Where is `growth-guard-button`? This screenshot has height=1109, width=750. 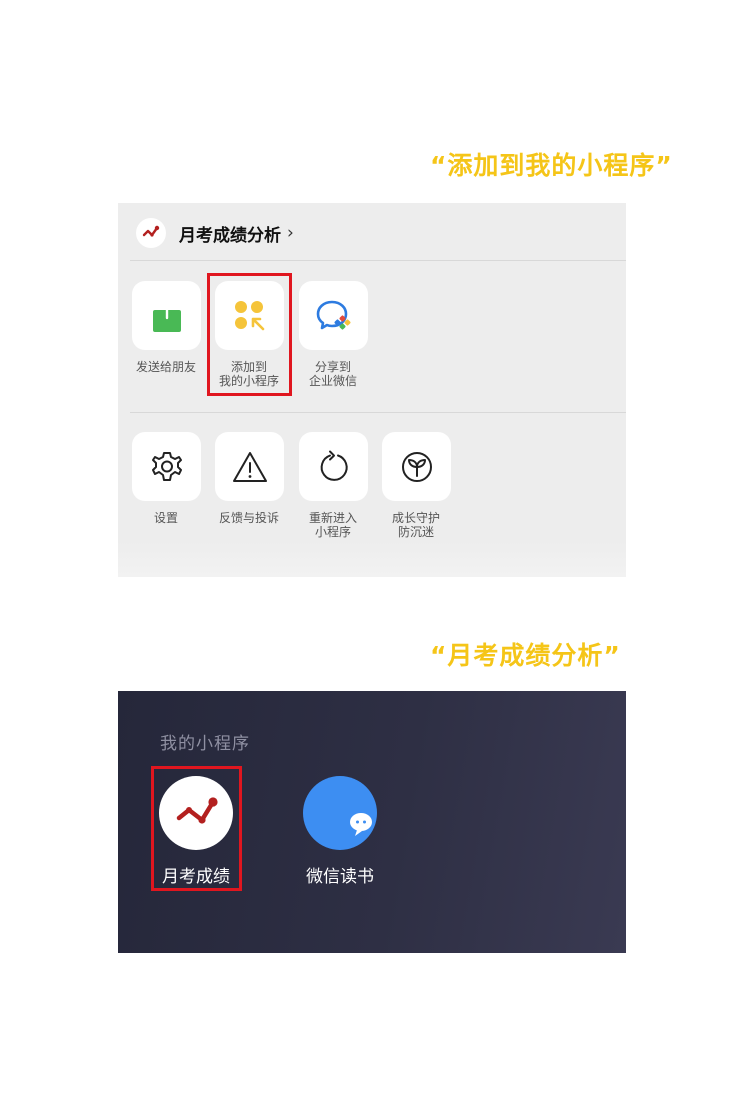
growth-guard-button is located at coordinates (416, 466).